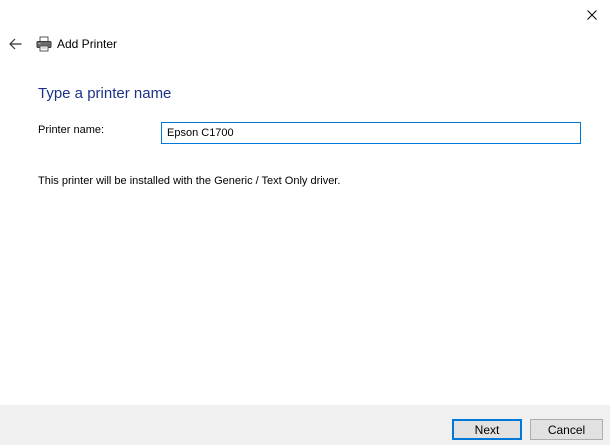  Describe the element at coordinates (87, 44) in the screenshot. I see `wizard-title: Add Printer` at that location.